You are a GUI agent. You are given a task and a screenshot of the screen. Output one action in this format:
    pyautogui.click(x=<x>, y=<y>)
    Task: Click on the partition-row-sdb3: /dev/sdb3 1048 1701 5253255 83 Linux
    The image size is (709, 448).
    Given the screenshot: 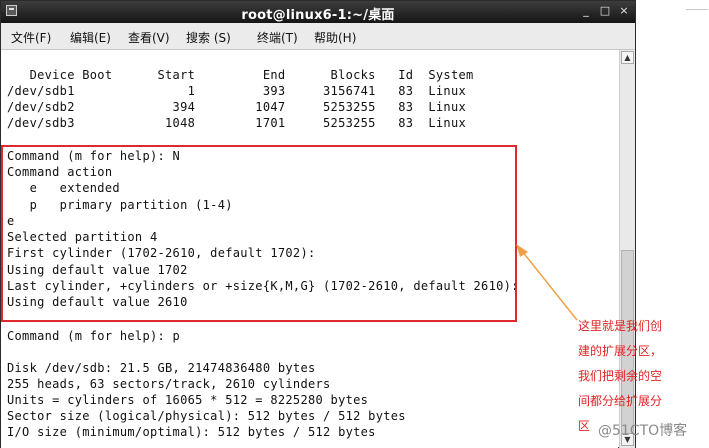 What is the action you would take?
    pyautogui.click(x=237, y=123)
    